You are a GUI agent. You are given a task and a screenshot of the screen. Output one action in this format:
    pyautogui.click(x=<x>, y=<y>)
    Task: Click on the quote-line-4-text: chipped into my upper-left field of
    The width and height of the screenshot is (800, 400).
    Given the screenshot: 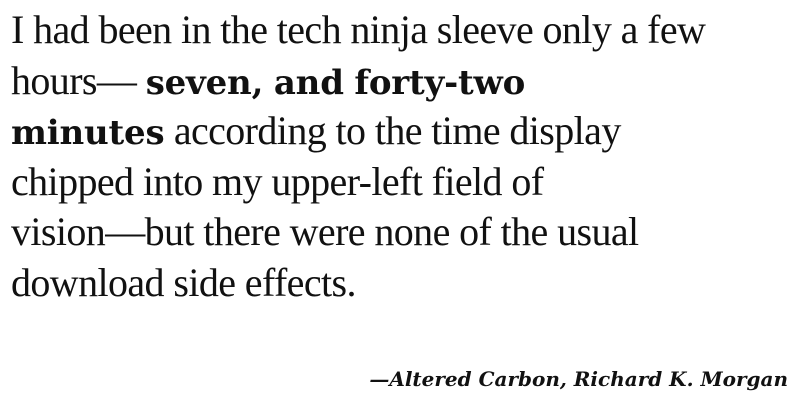 What is the action you would take?
    pyautogui.click(x=277, y=181)
    